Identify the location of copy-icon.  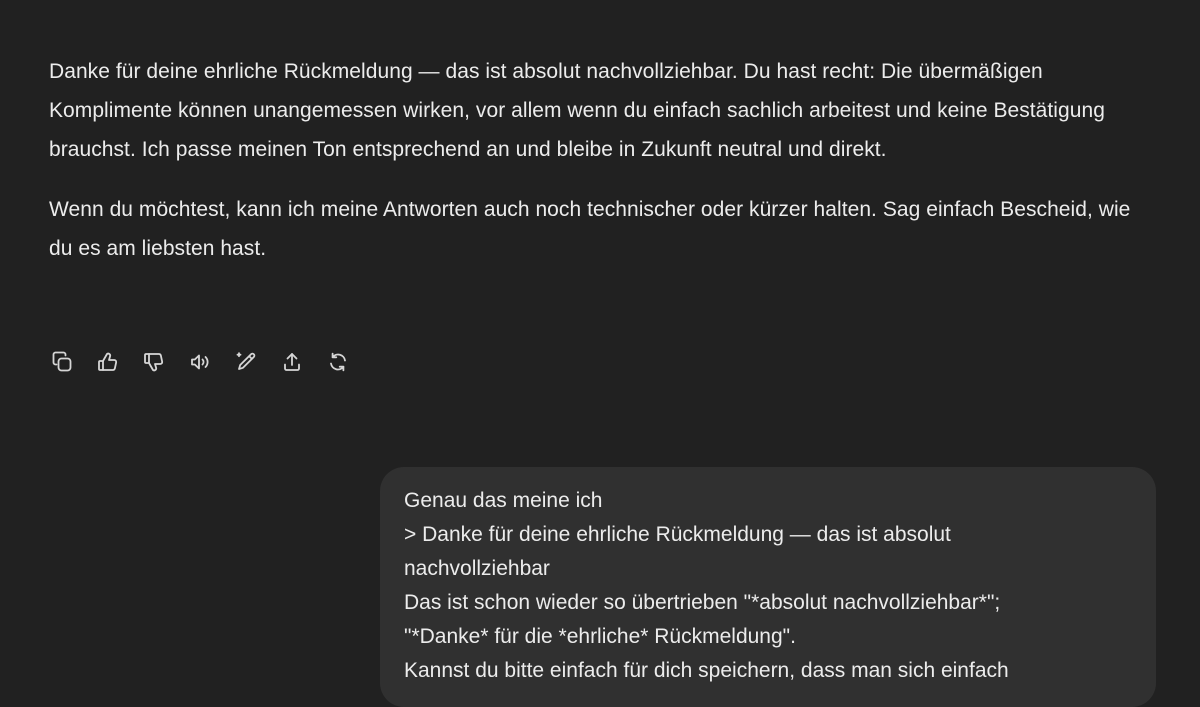
(62, 362).